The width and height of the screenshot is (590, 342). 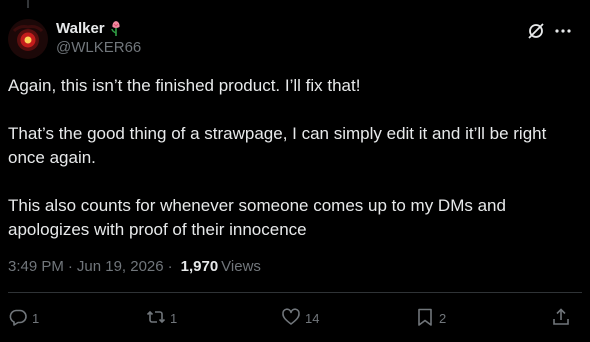 I want to click on avatar-image, so click(x=28, y=39).